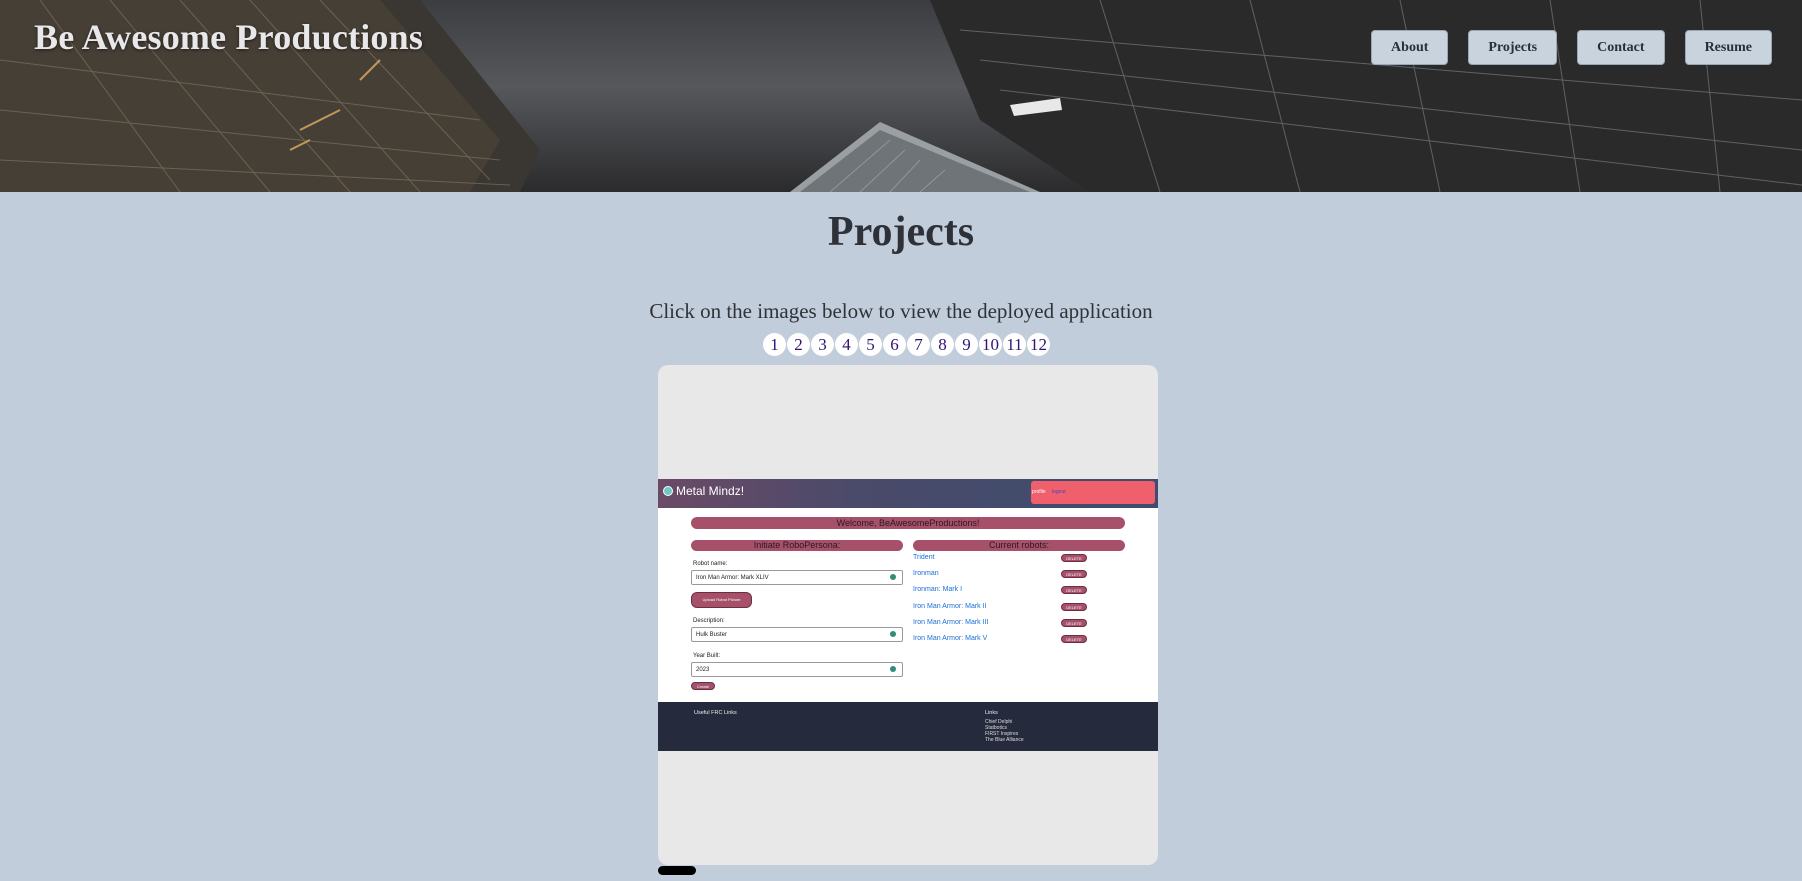 This screenshot has height=881, width=1802. I want to click on page-button-7: 7, so click(918, 344).